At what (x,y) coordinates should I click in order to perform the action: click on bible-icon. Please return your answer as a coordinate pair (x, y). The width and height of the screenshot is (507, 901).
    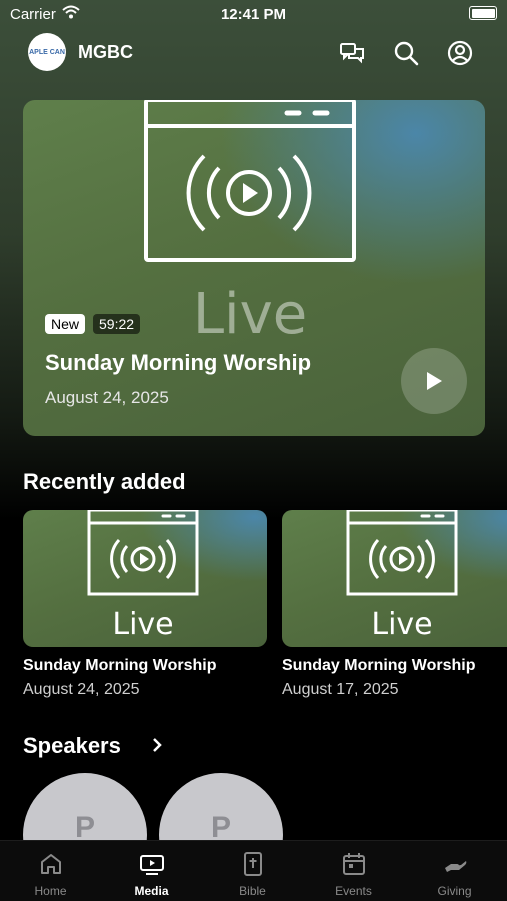
    Looking at the image, I should click on (253, 864).